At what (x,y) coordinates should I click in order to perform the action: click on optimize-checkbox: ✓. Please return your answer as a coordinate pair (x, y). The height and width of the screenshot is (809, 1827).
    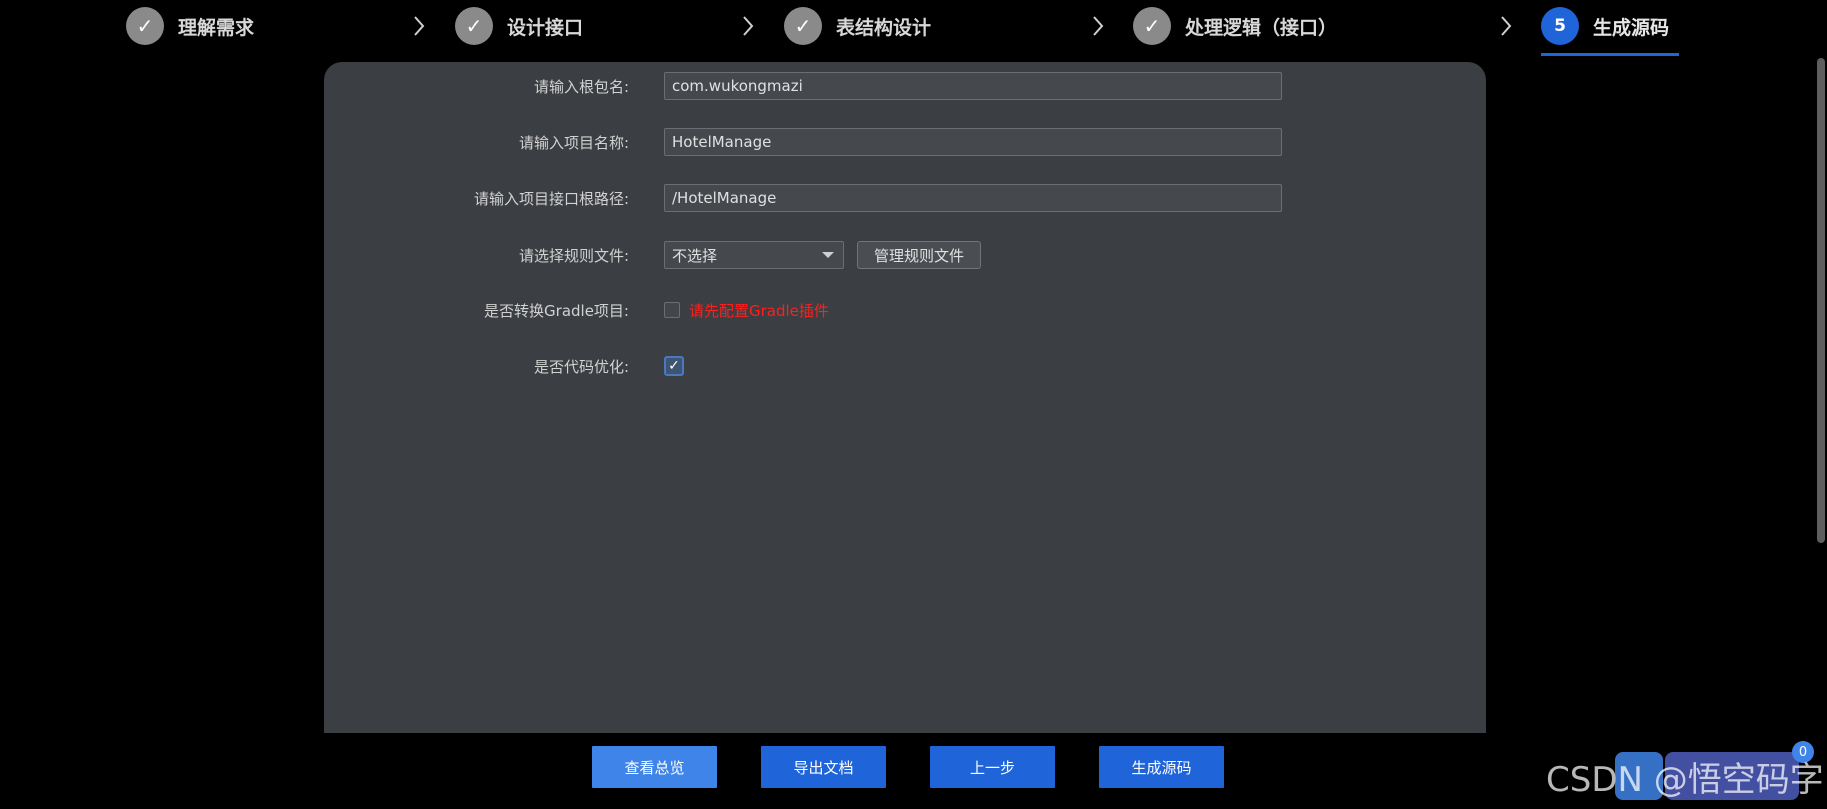
    Looking at the image, I should click on (674, 366).